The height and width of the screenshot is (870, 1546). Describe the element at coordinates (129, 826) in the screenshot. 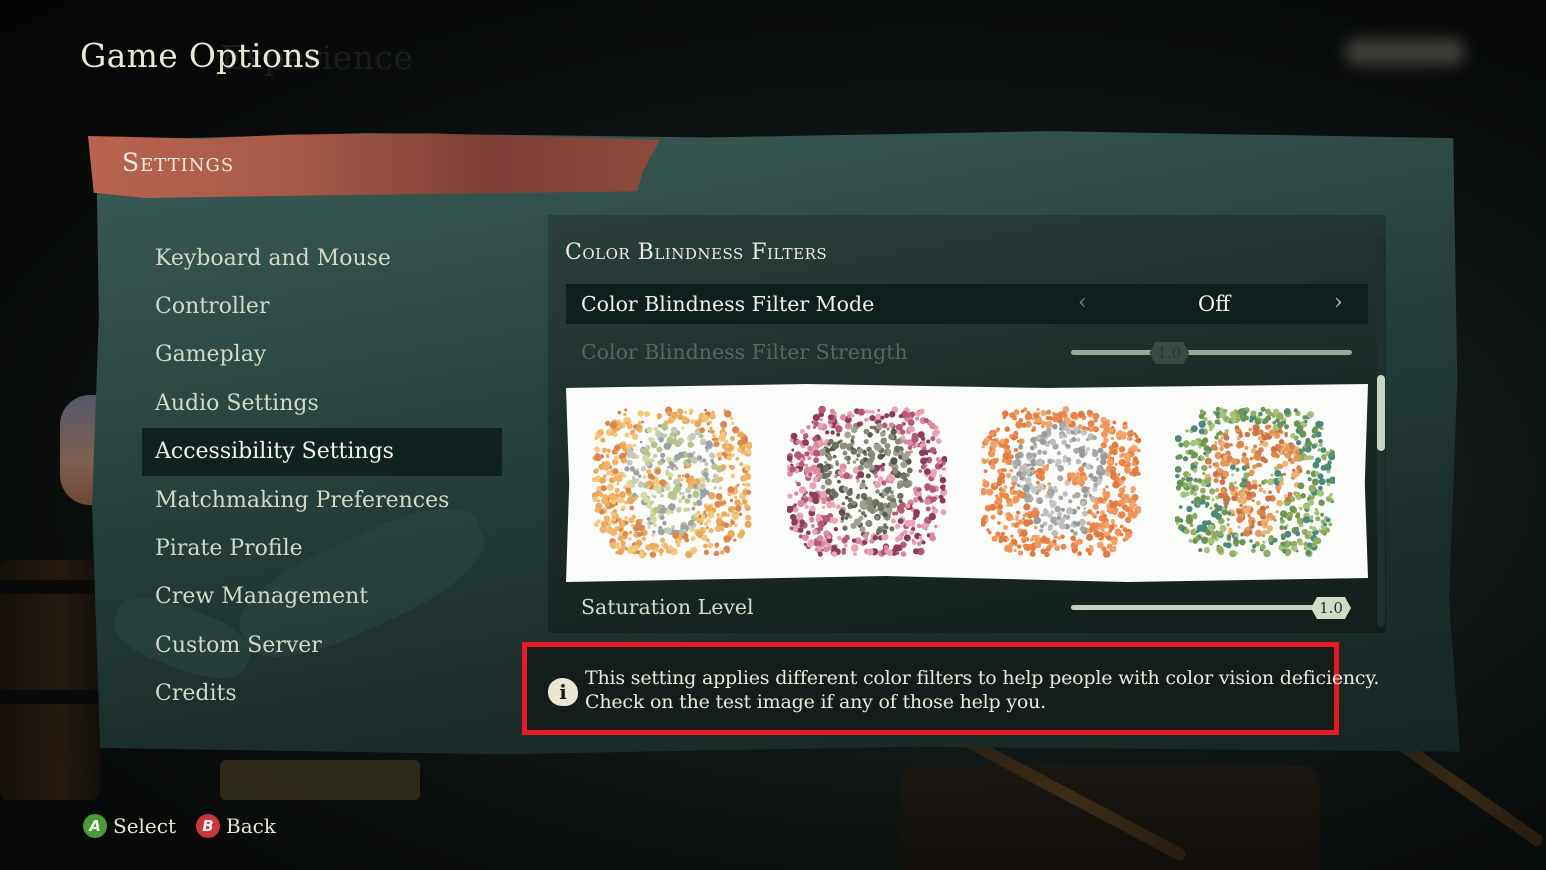

I see `select-button: A Select` at that location.